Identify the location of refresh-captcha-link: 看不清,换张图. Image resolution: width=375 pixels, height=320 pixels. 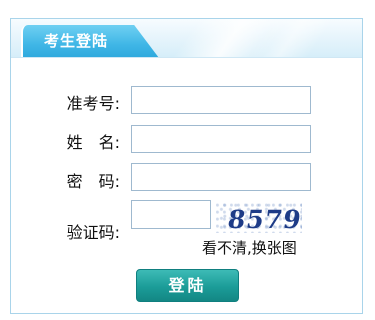
(249, 247).